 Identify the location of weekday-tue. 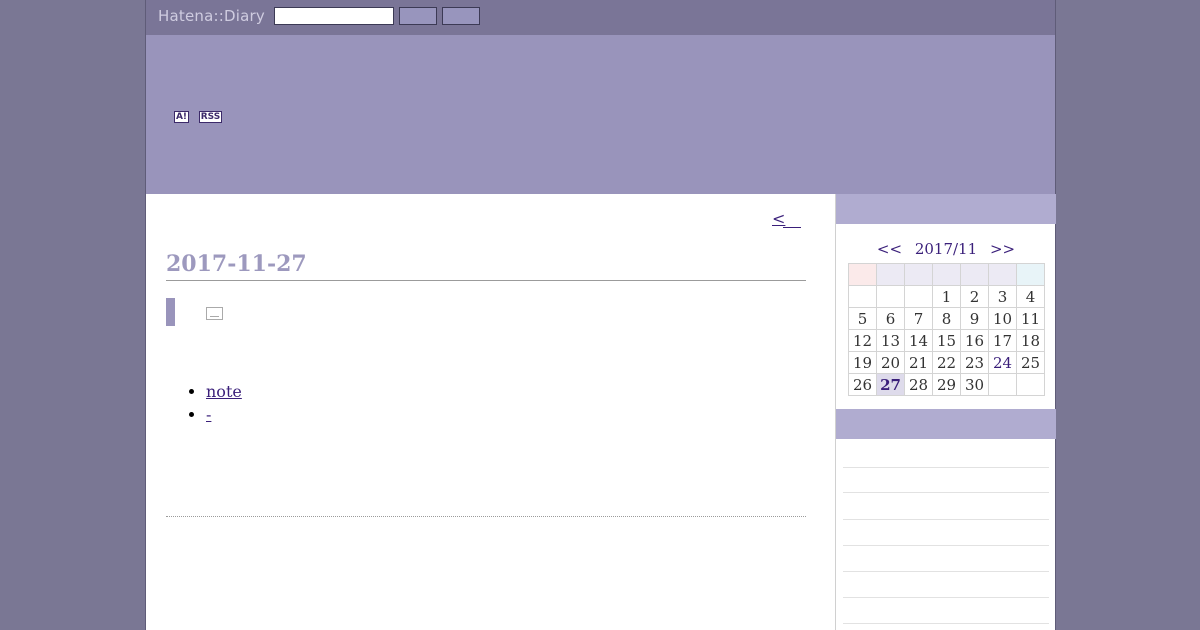
(918, 274).